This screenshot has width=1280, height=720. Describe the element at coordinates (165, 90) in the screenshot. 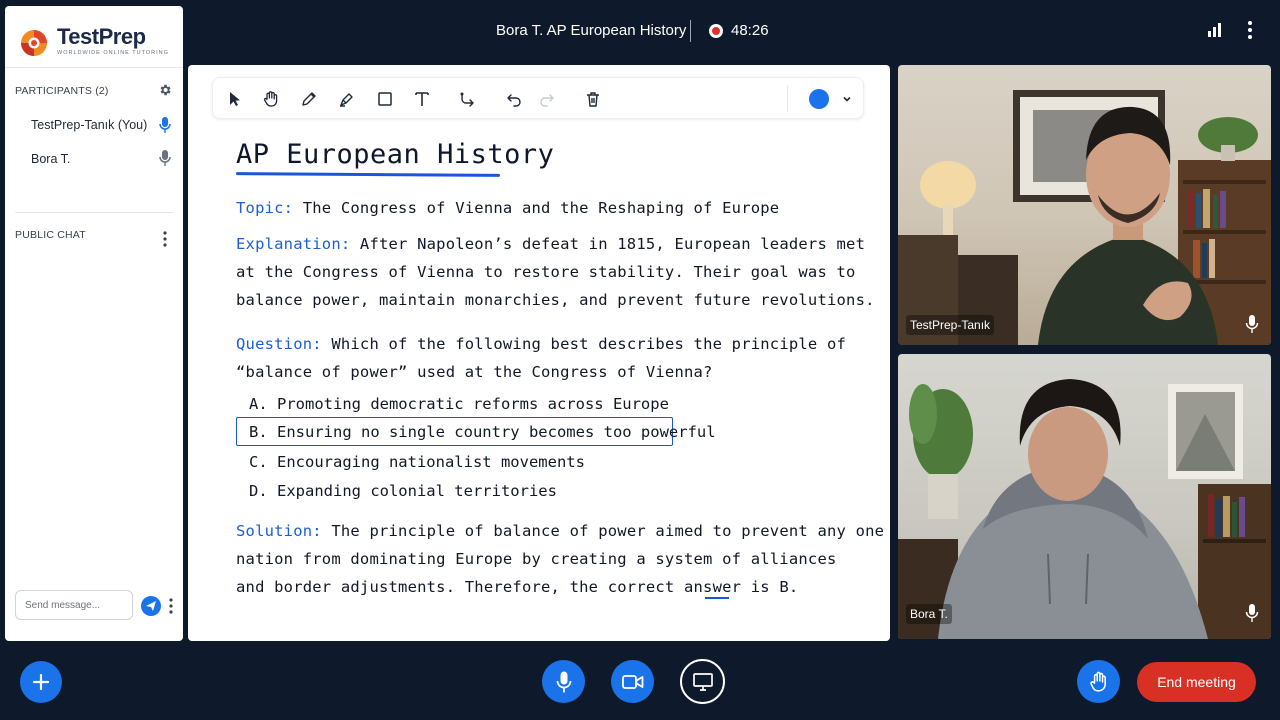

I see `gear-icon` at that location.